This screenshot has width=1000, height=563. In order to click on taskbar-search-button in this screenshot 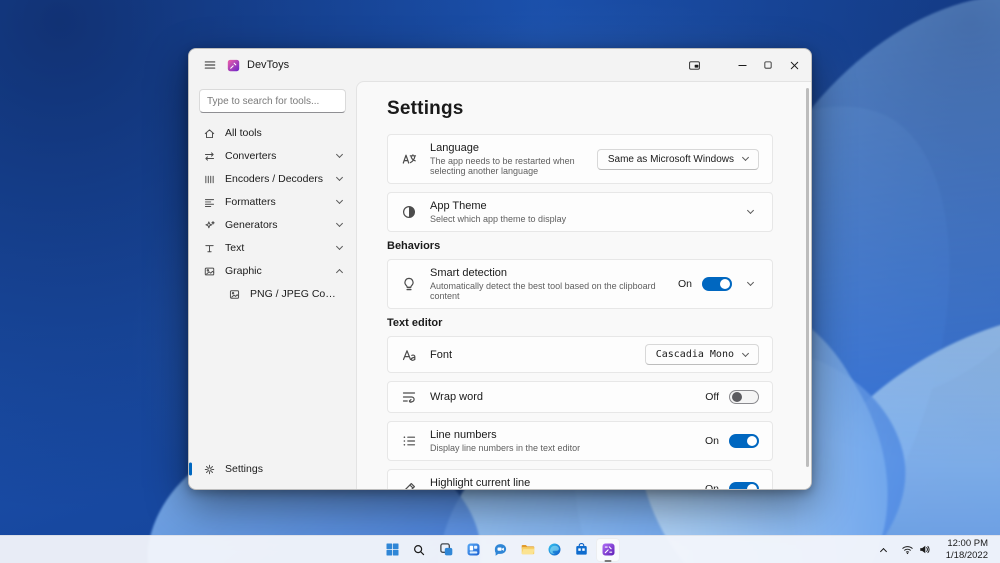, I will do `click(419, 550)`.